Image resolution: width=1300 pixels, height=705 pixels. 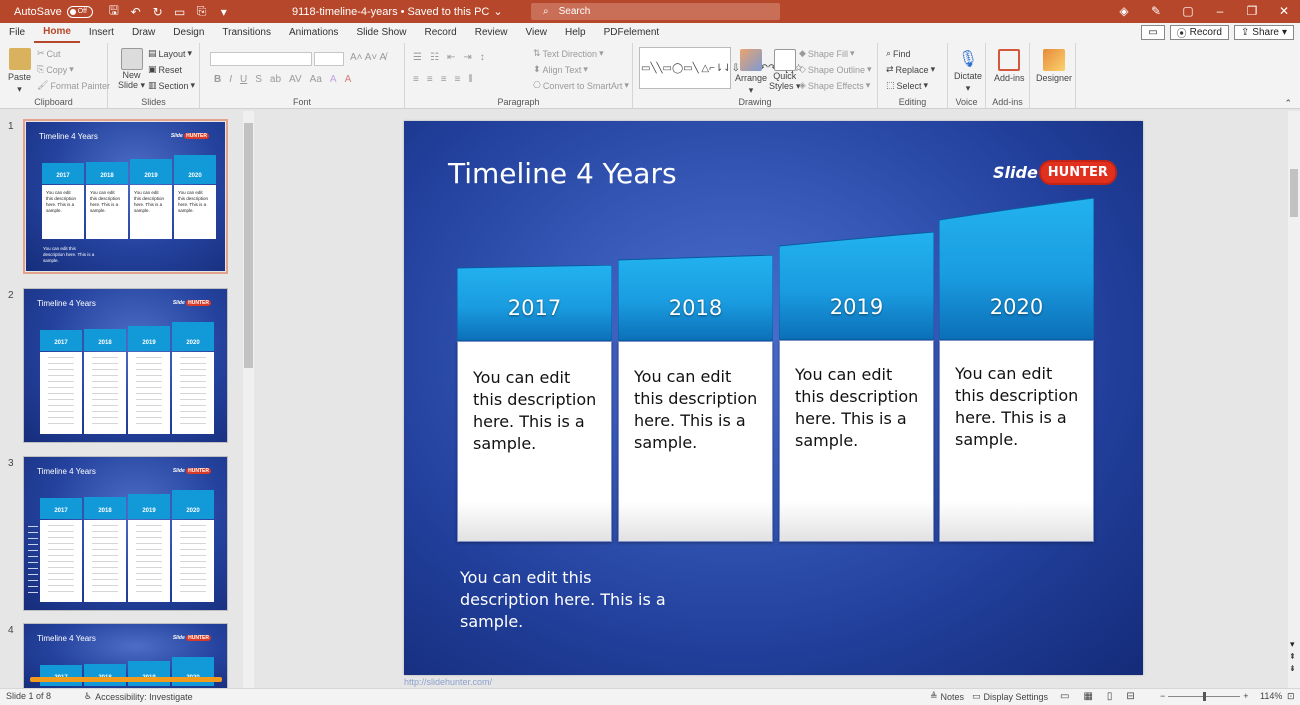 What do you see at coordinates (1162, 696) in the screenshot?
I see `zoom-out-icon: −` at bounding box center [1162, 696].